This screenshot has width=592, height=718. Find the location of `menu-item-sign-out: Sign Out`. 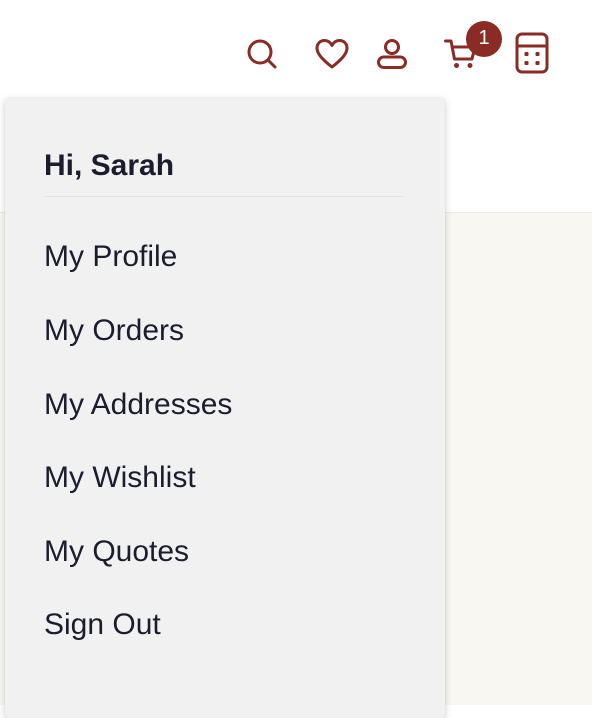

menu-item-sign-out: Sign Out is located at coordinates (102, 625).